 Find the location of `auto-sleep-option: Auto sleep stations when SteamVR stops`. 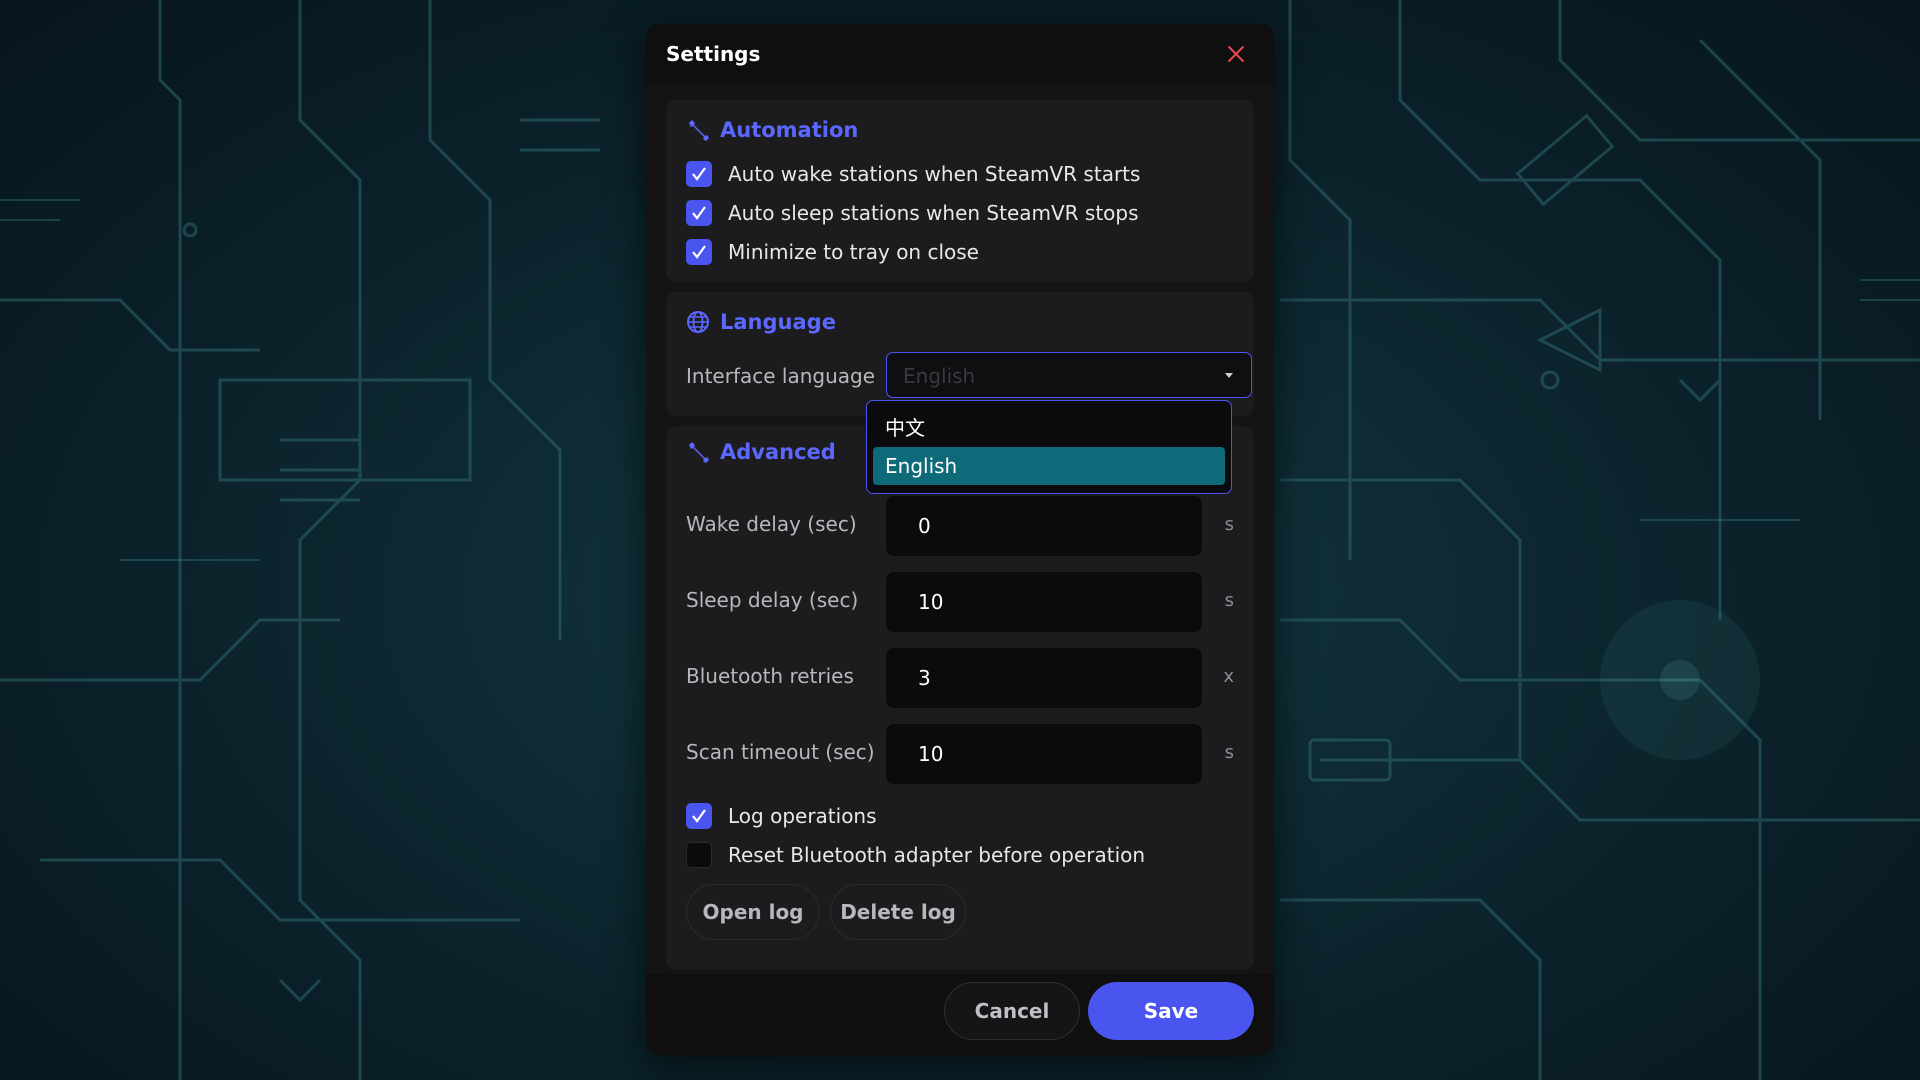

auto-sleep-option: Auto sleep stations when SteamVR stops is located at coordinates (912, 213).